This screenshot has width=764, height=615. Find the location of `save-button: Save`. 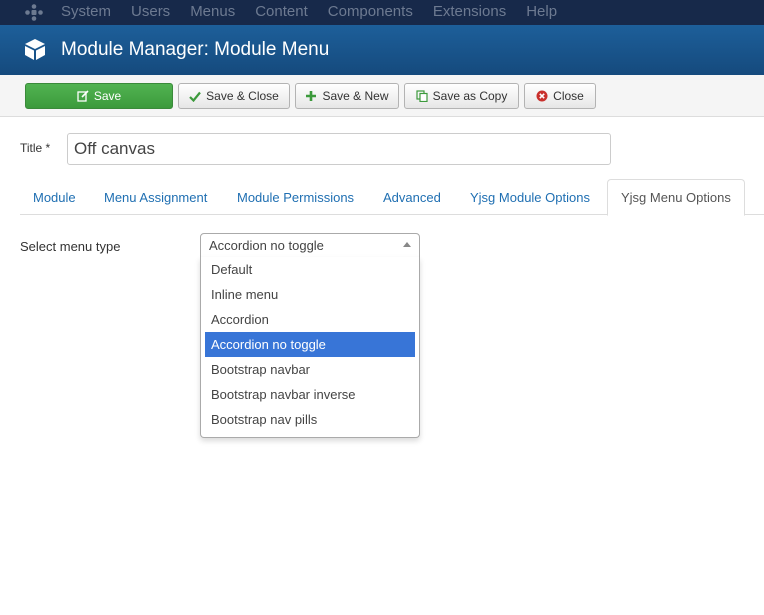

save-button: Save is located at coordinates (99, 96).